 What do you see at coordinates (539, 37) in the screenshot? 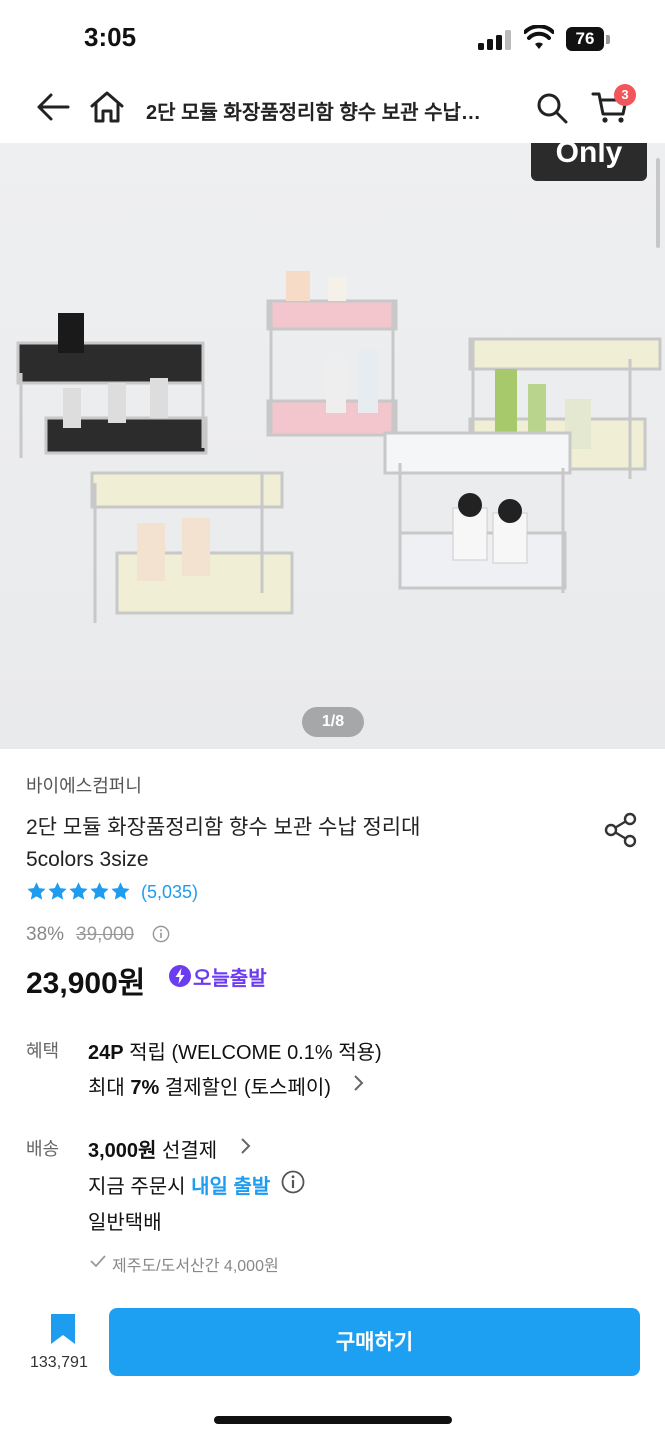
I see `wifi-icon` at bounding box center [539, 37].